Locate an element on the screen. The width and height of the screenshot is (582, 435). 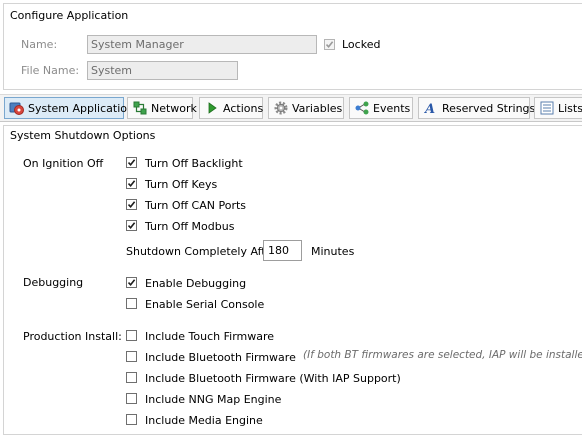
turn-off-can-ports-label: Turn Off CAN Ports is located at coordinates (196, 205).